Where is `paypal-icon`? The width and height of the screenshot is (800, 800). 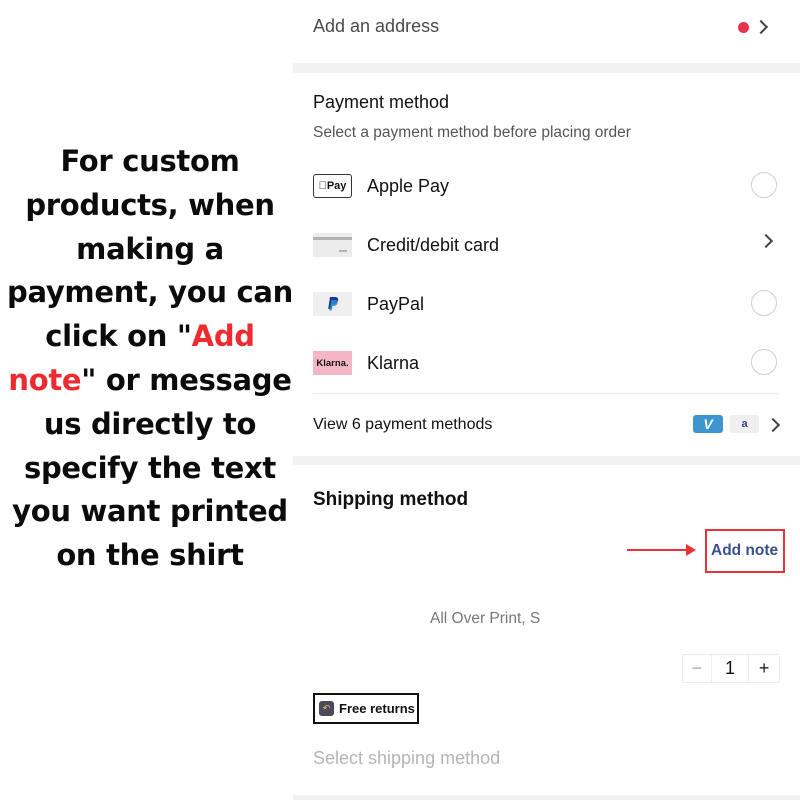
paypal-icon is located at coordinates (332, 304).